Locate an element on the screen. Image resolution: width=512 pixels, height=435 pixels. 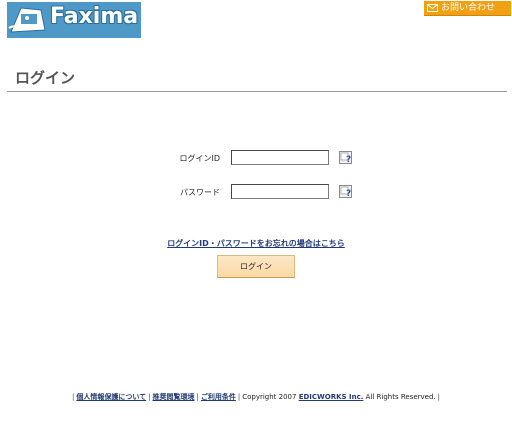
login-button-label: ログイン is located at coordinates (256, 266).